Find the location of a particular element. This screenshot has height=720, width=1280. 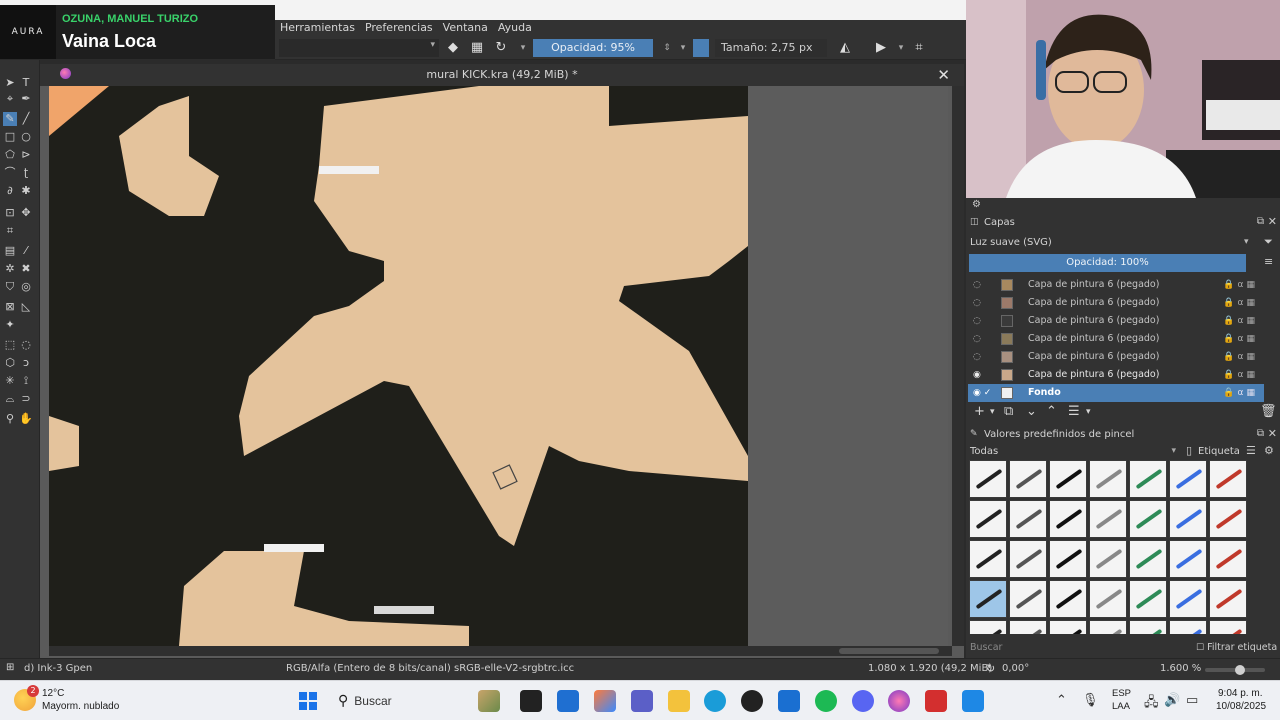

zoom-slider-knob is located at coordinates (1240, 670).